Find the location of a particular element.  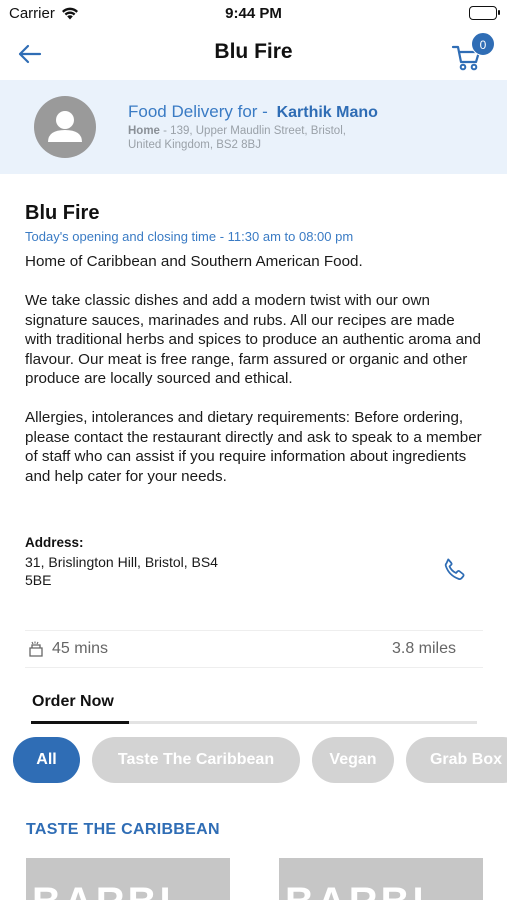

user-icon is located at coordinates (65, 126).